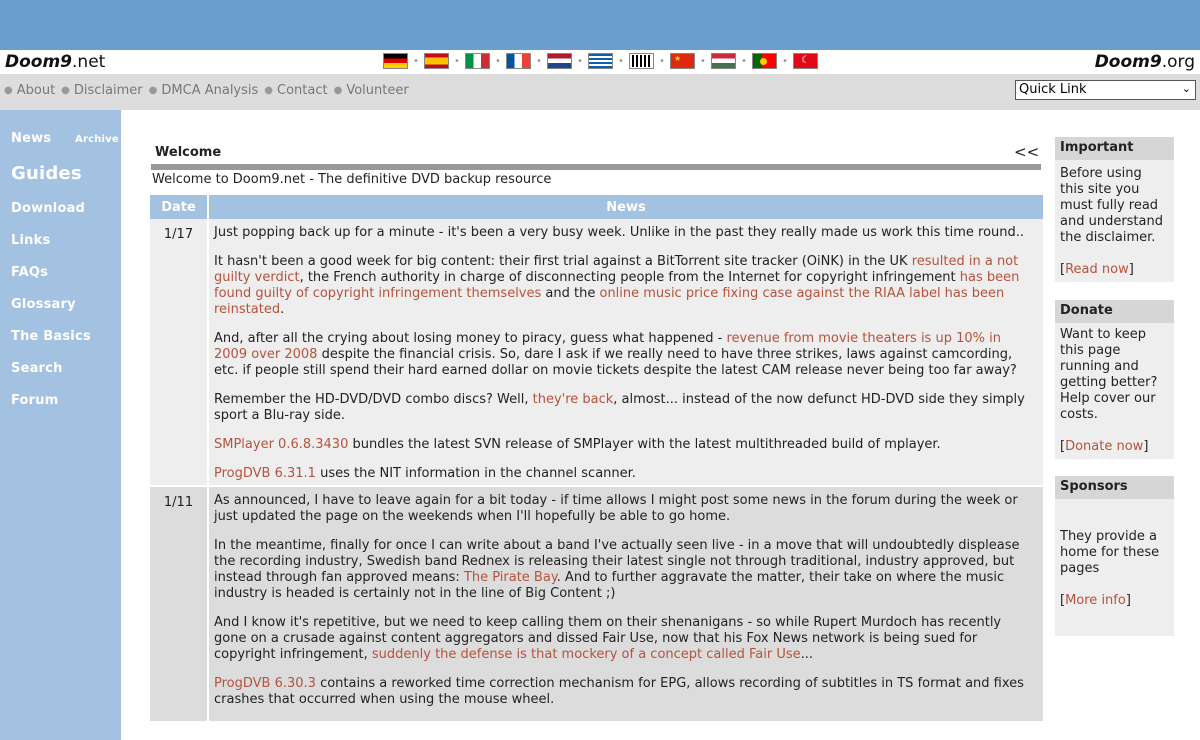 This screenshot has width=1200, height=740. I want to click on sidebar-item-glossary: Glossary, so click(43, 304).